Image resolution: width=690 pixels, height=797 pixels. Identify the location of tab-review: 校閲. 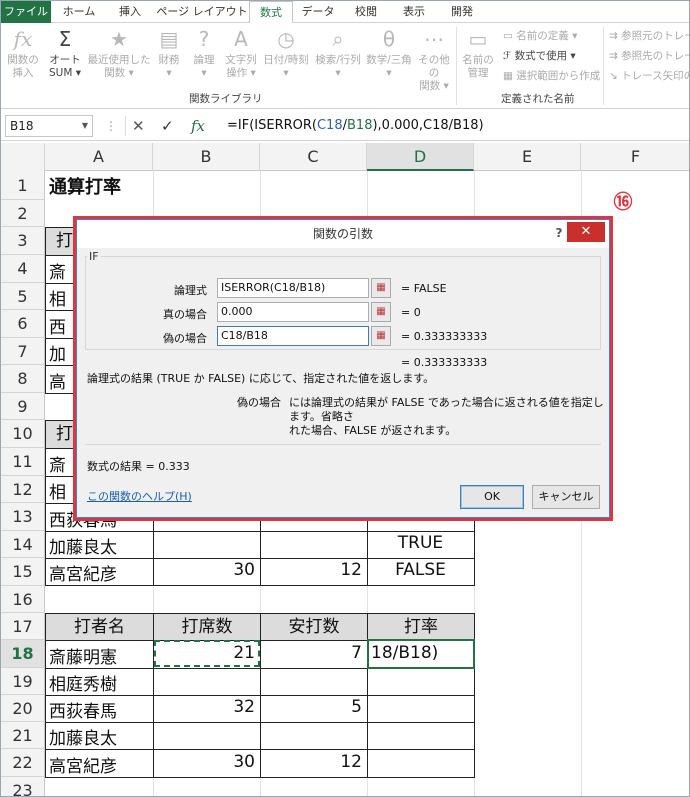
(366, 12).